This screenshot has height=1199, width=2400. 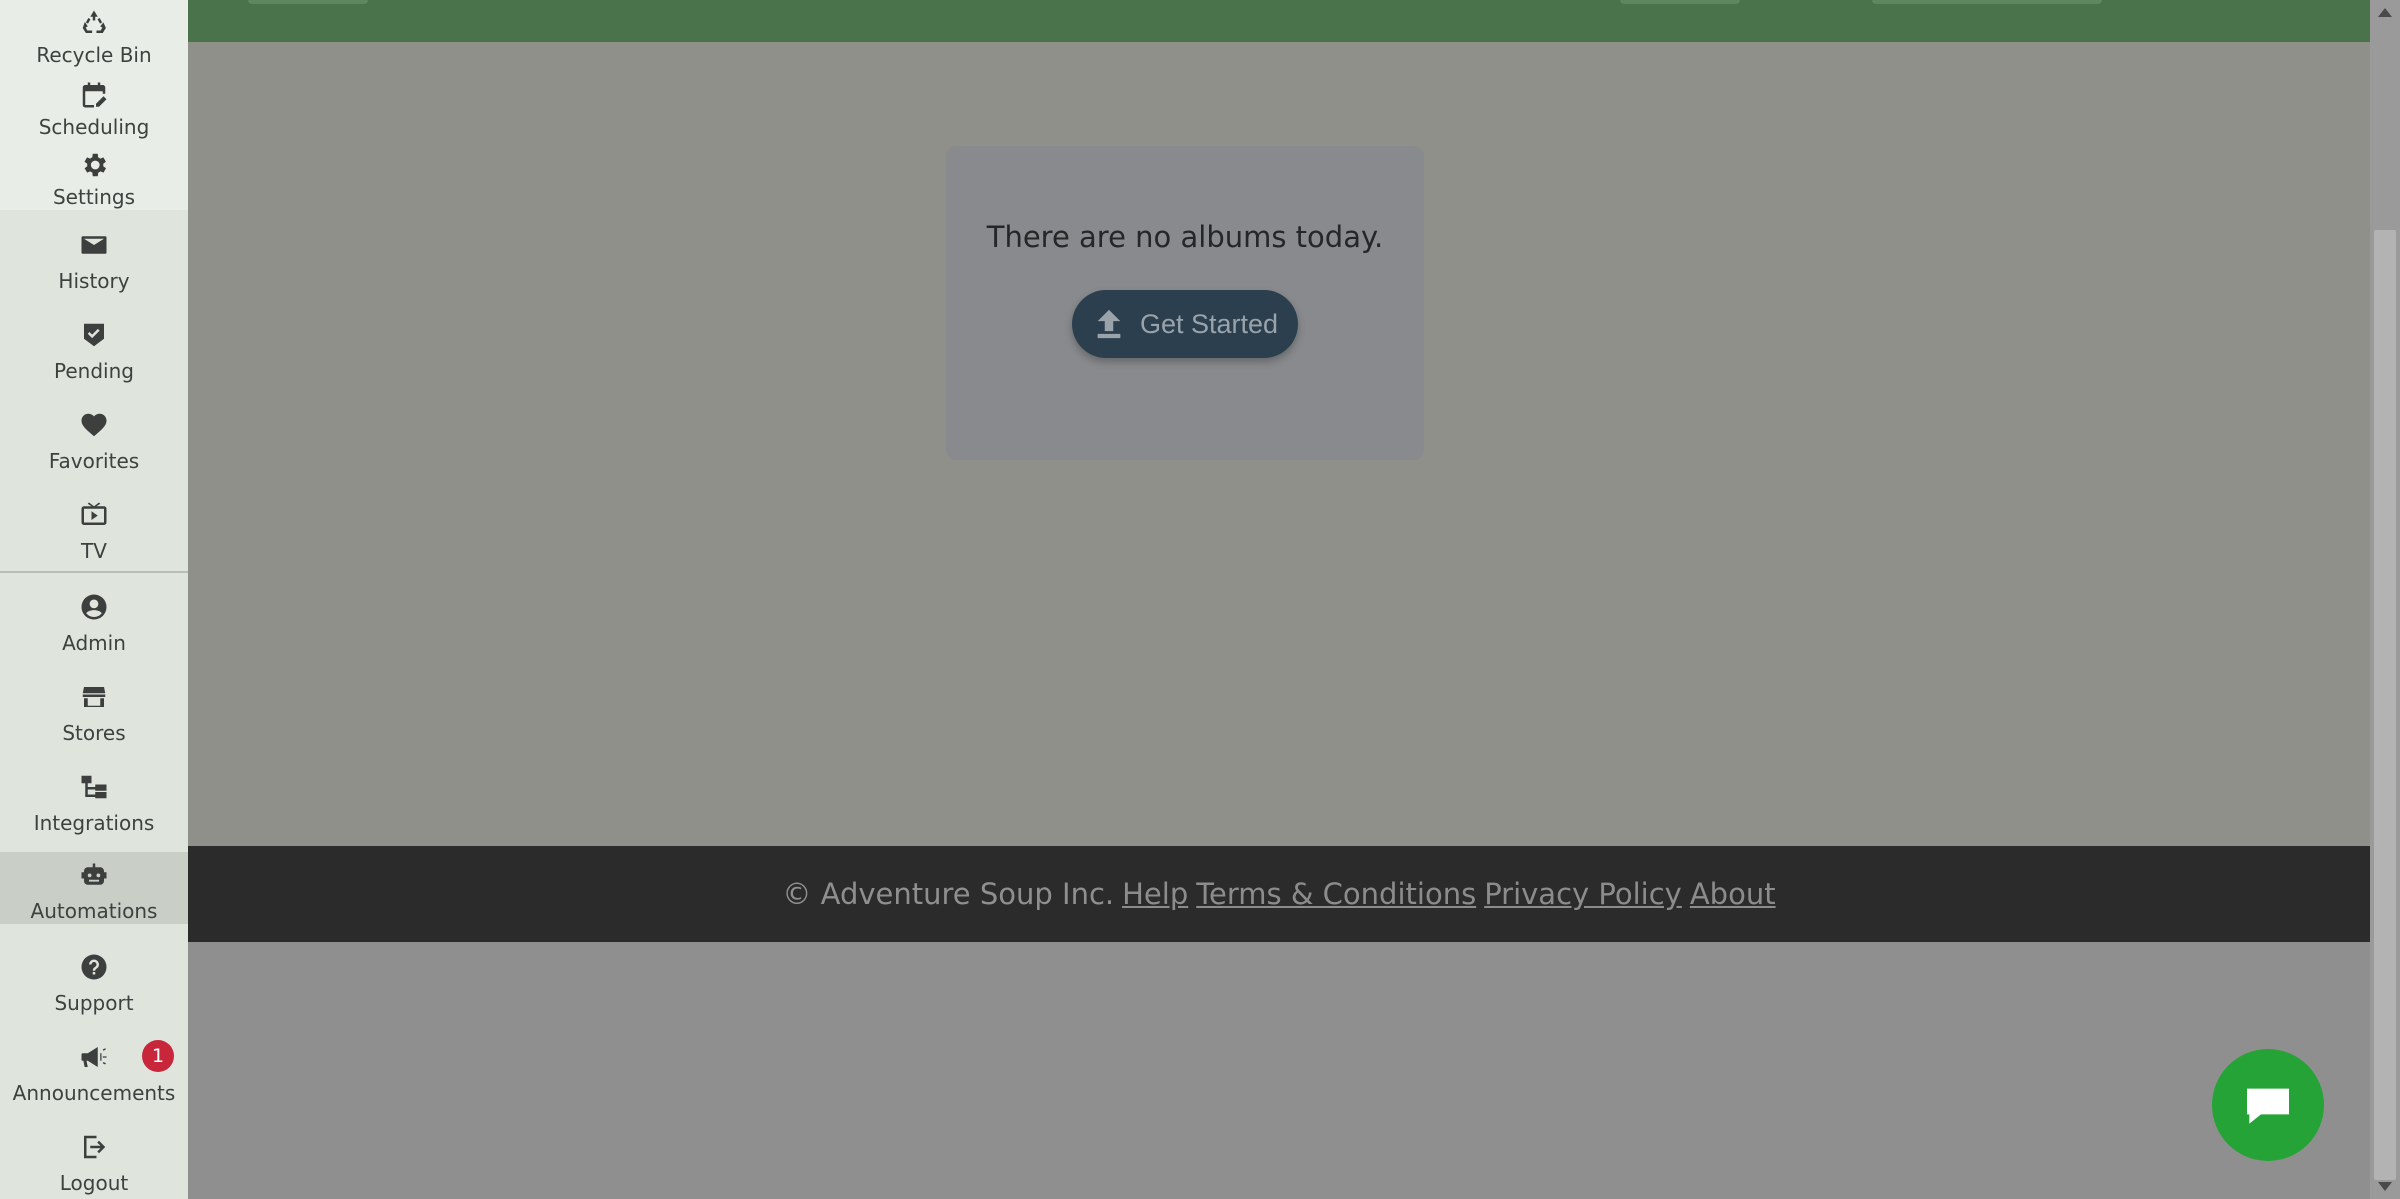 I want to click on sidebar-item-label: TV, so click(x=94, y=551).